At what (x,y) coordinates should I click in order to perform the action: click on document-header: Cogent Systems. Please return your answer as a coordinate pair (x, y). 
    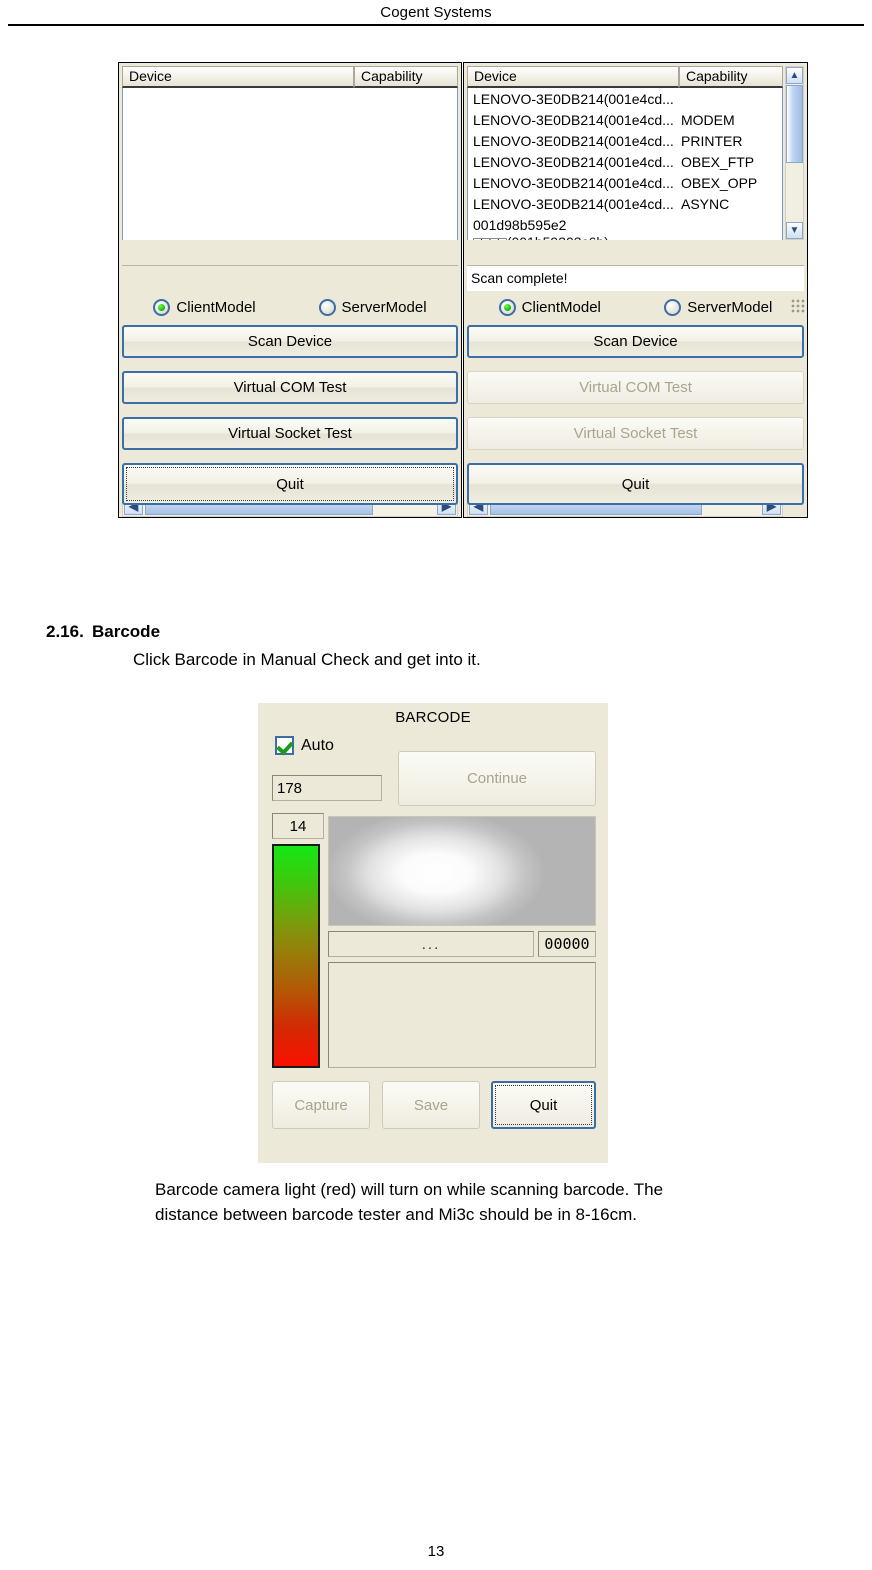
    Looking at the image, I should click on (436, 12).